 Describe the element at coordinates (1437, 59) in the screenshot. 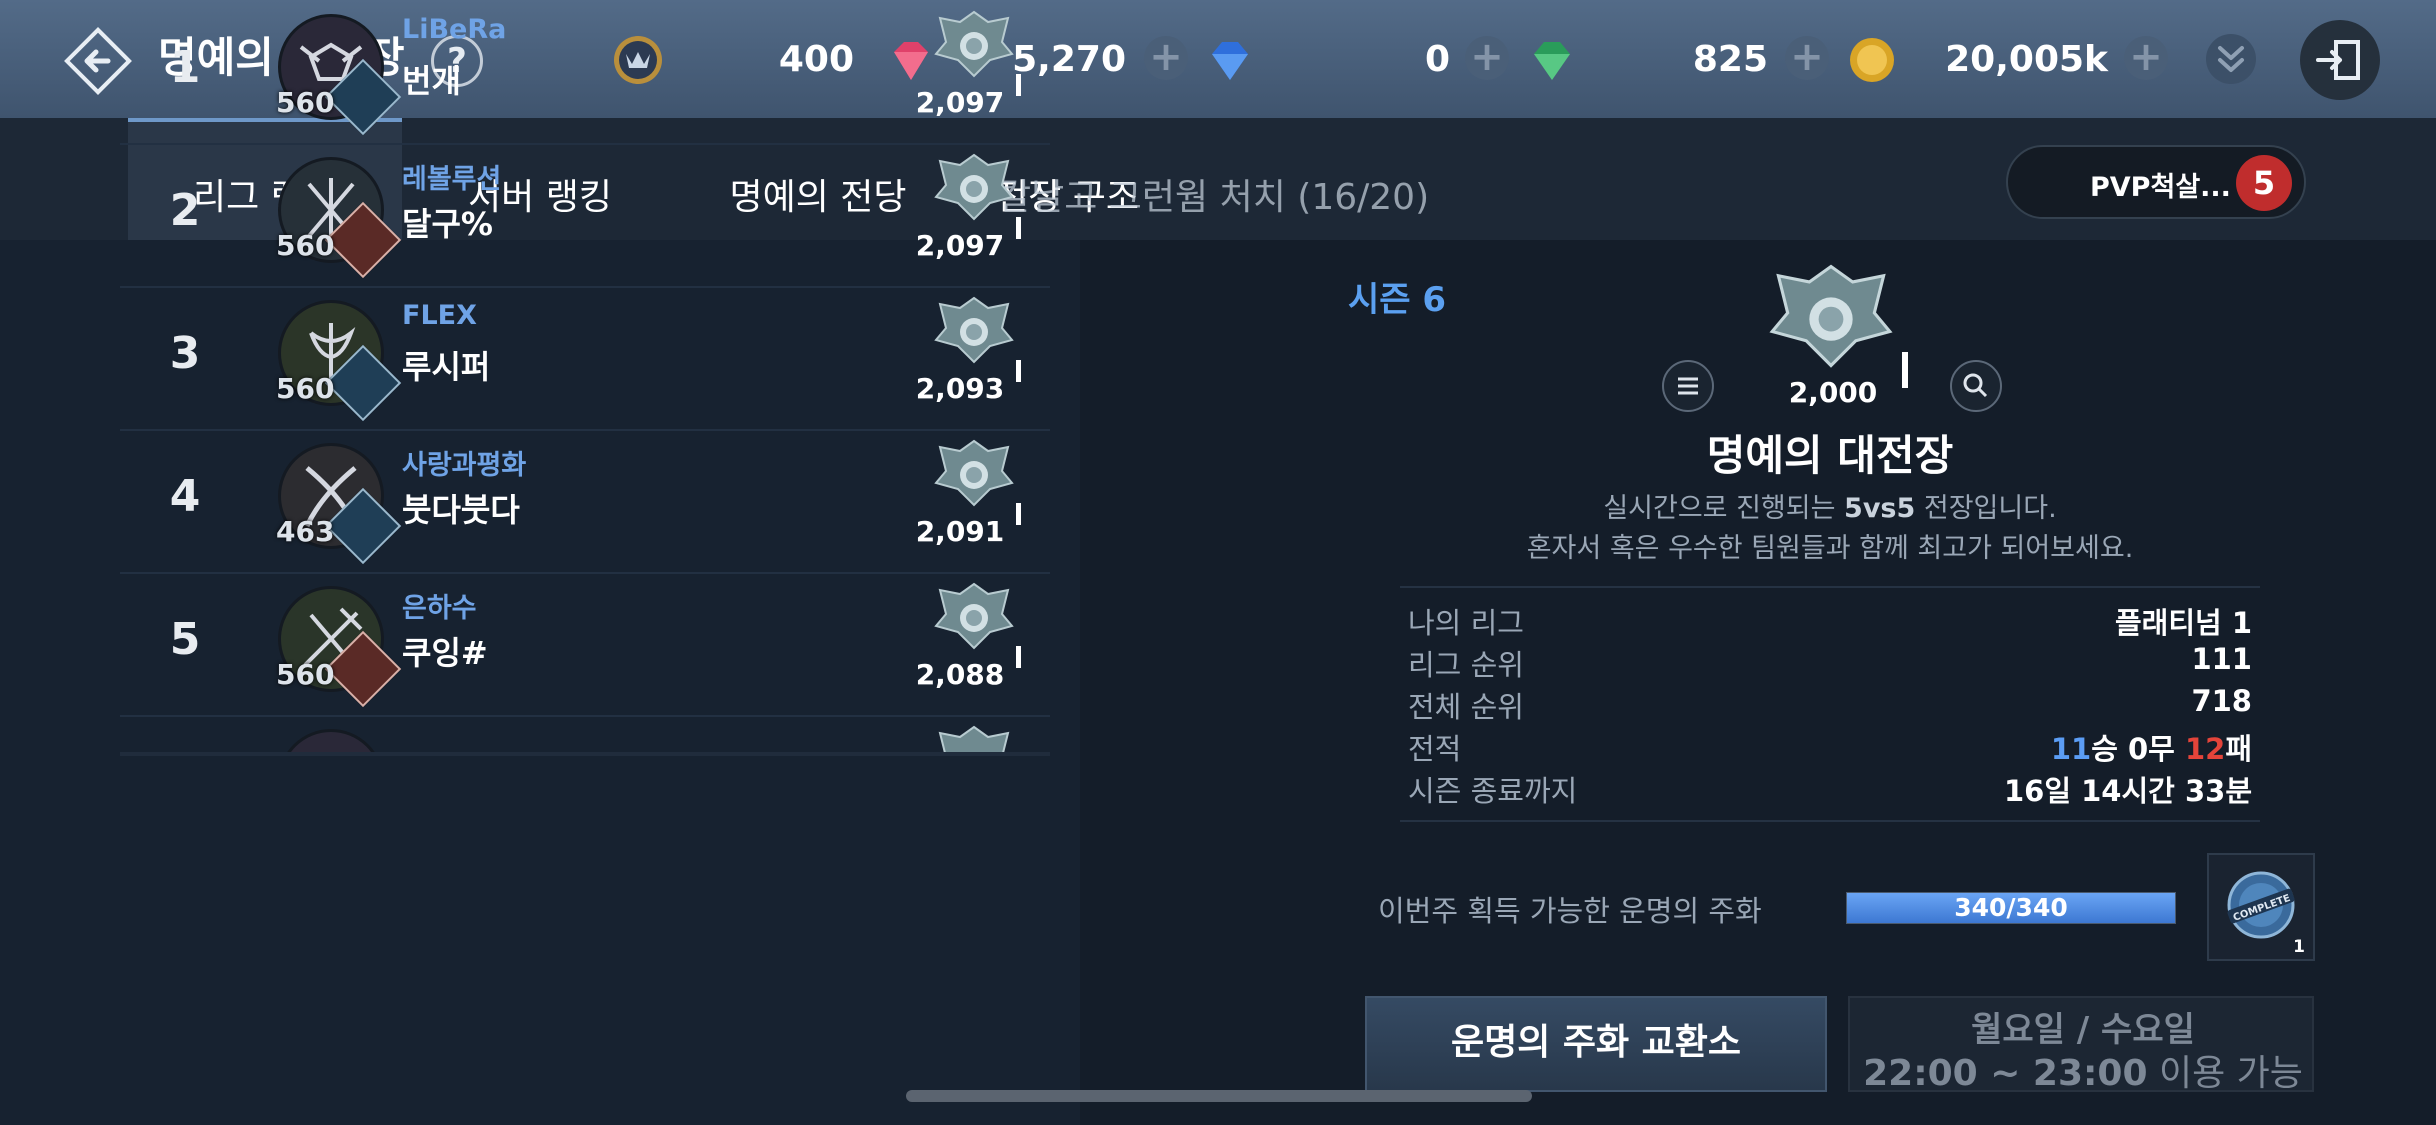

I see `blue-diamond-amount: 0` at that location.